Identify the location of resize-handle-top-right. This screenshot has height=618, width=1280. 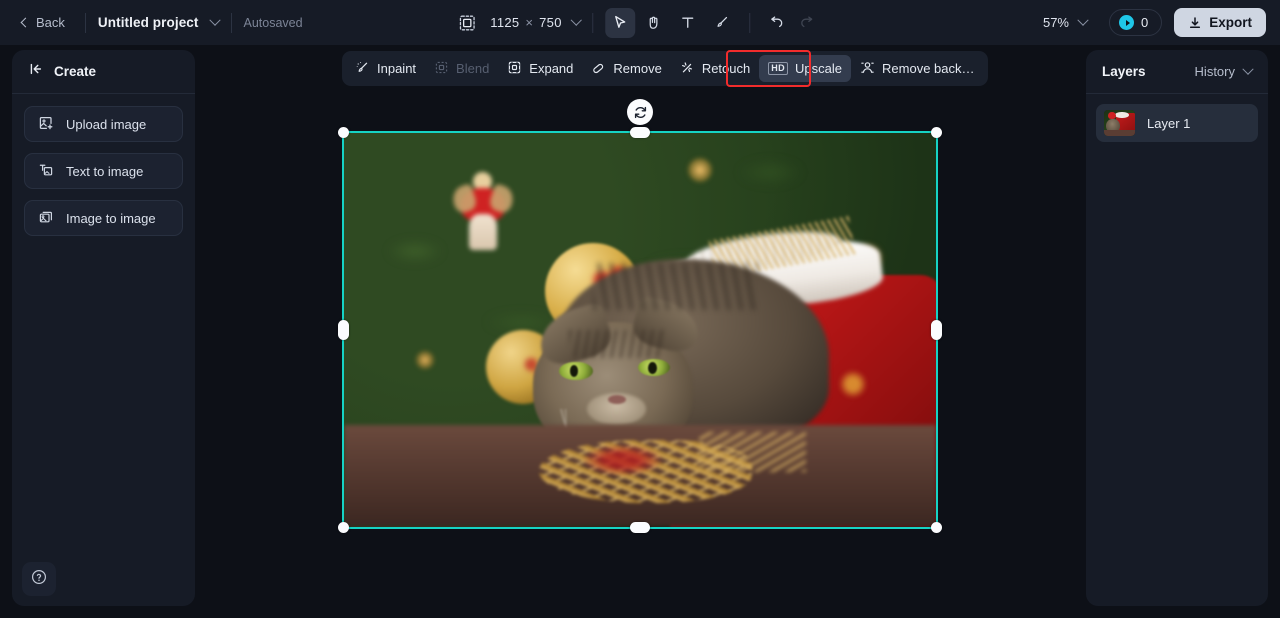
(936, 132).